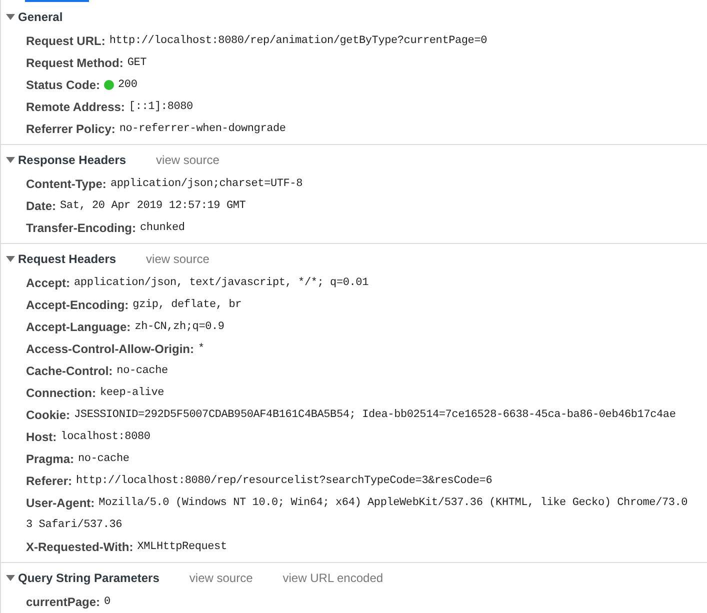 The width and height of the screenshot is (707, 613). I want to click on selected-tab-indicator, so click(57, 1).